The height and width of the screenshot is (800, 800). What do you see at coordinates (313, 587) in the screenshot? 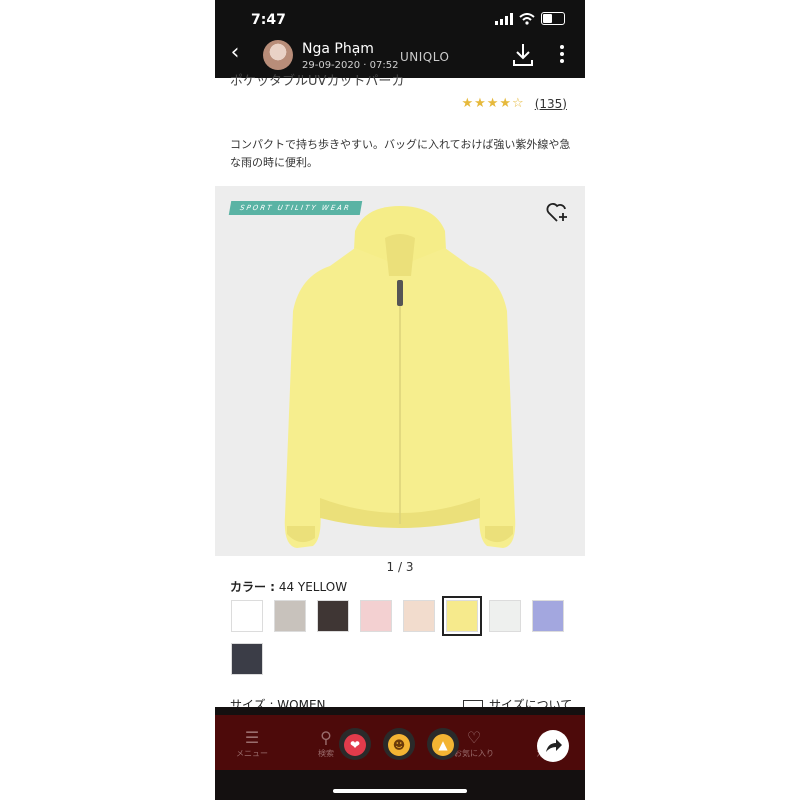
I see `selected-color: 44 YELLOW` at bounding box center [313, 587].